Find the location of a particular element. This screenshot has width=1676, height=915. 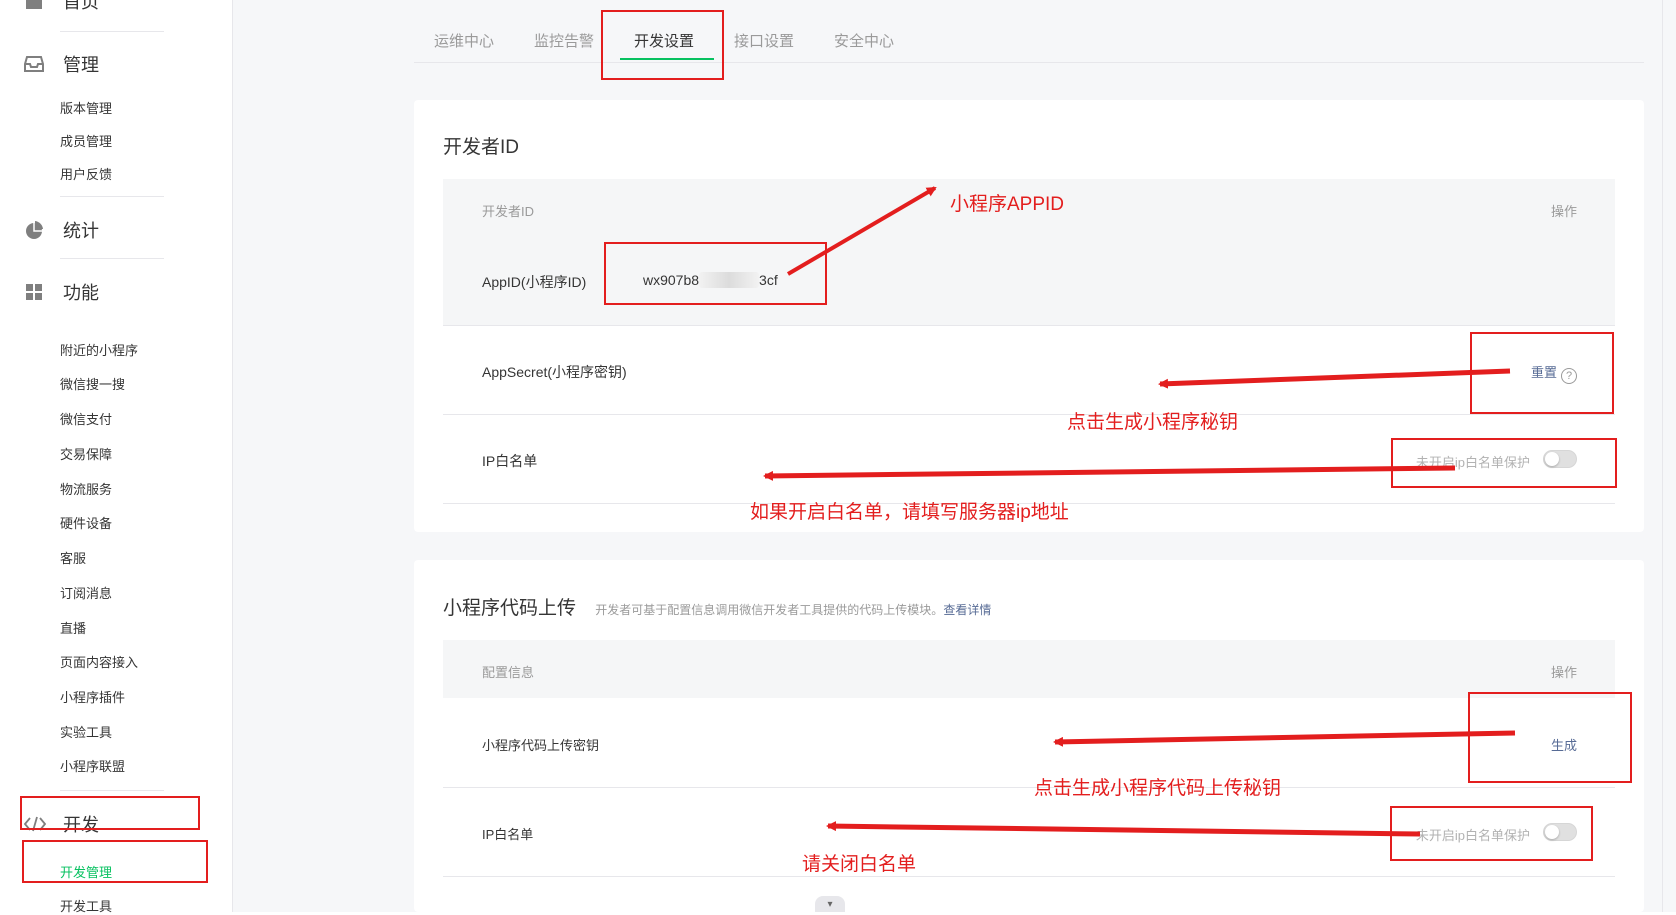

sidebar-category-features: 功能 is located at coordinates (61, 292).